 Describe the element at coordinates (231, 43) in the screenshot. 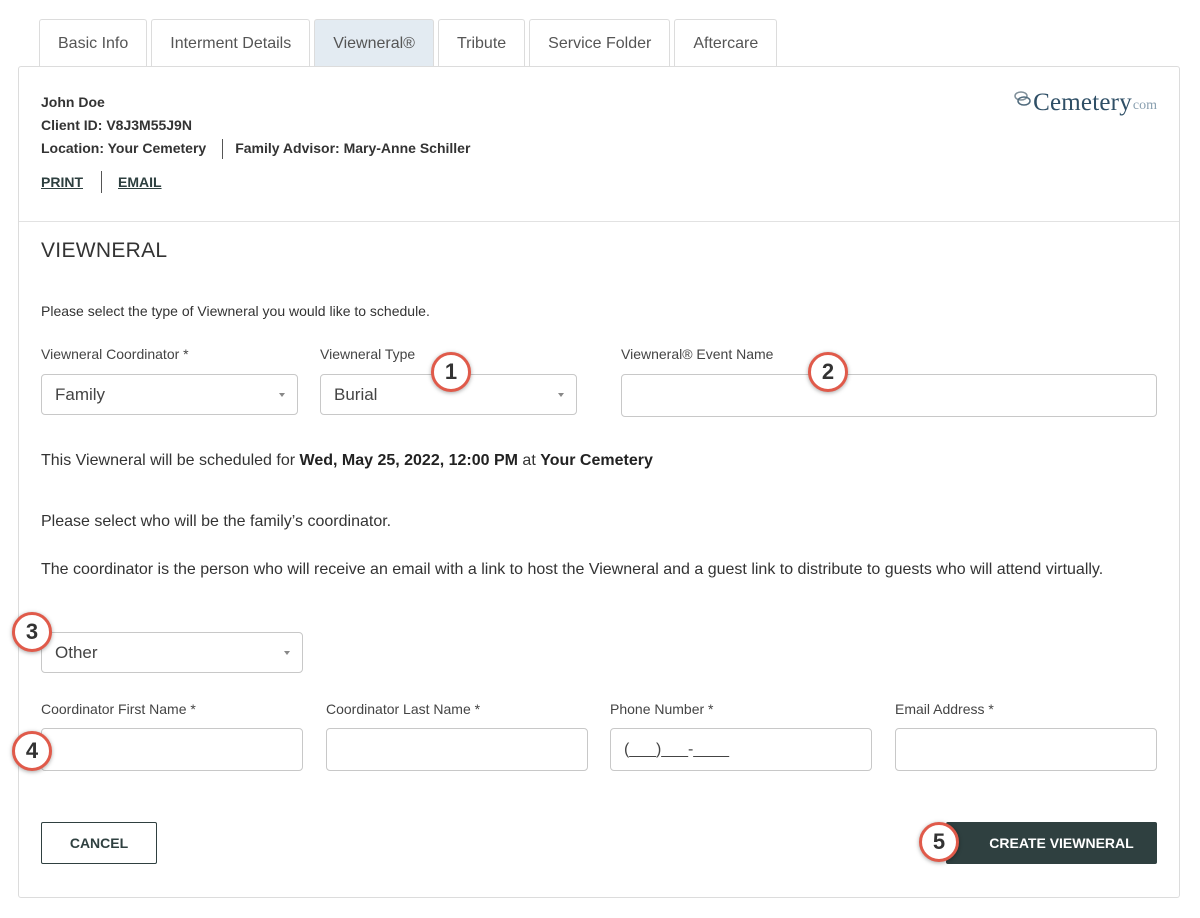

I see `tab-interment-details: Interment Details` at that location.